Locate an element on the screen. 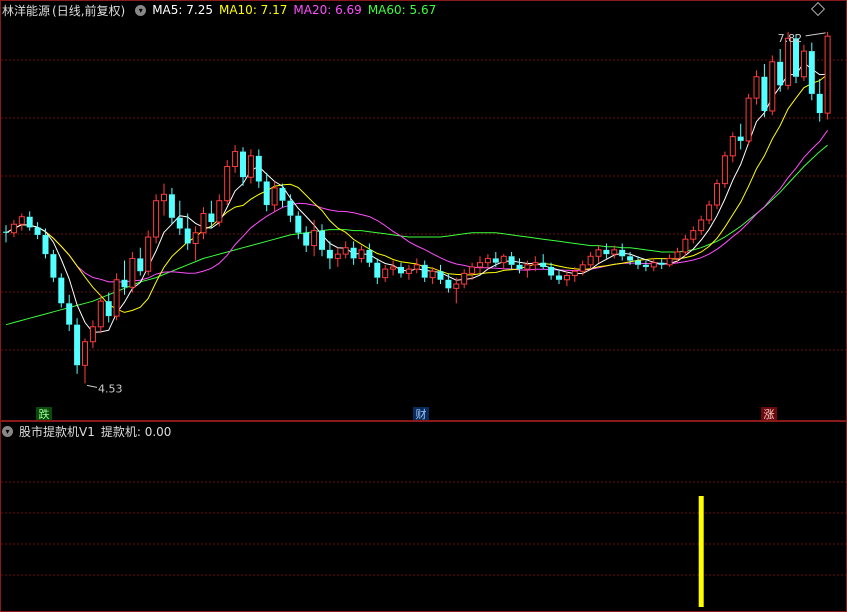  high-label: 7.82 is located at coordinates (790, 38).